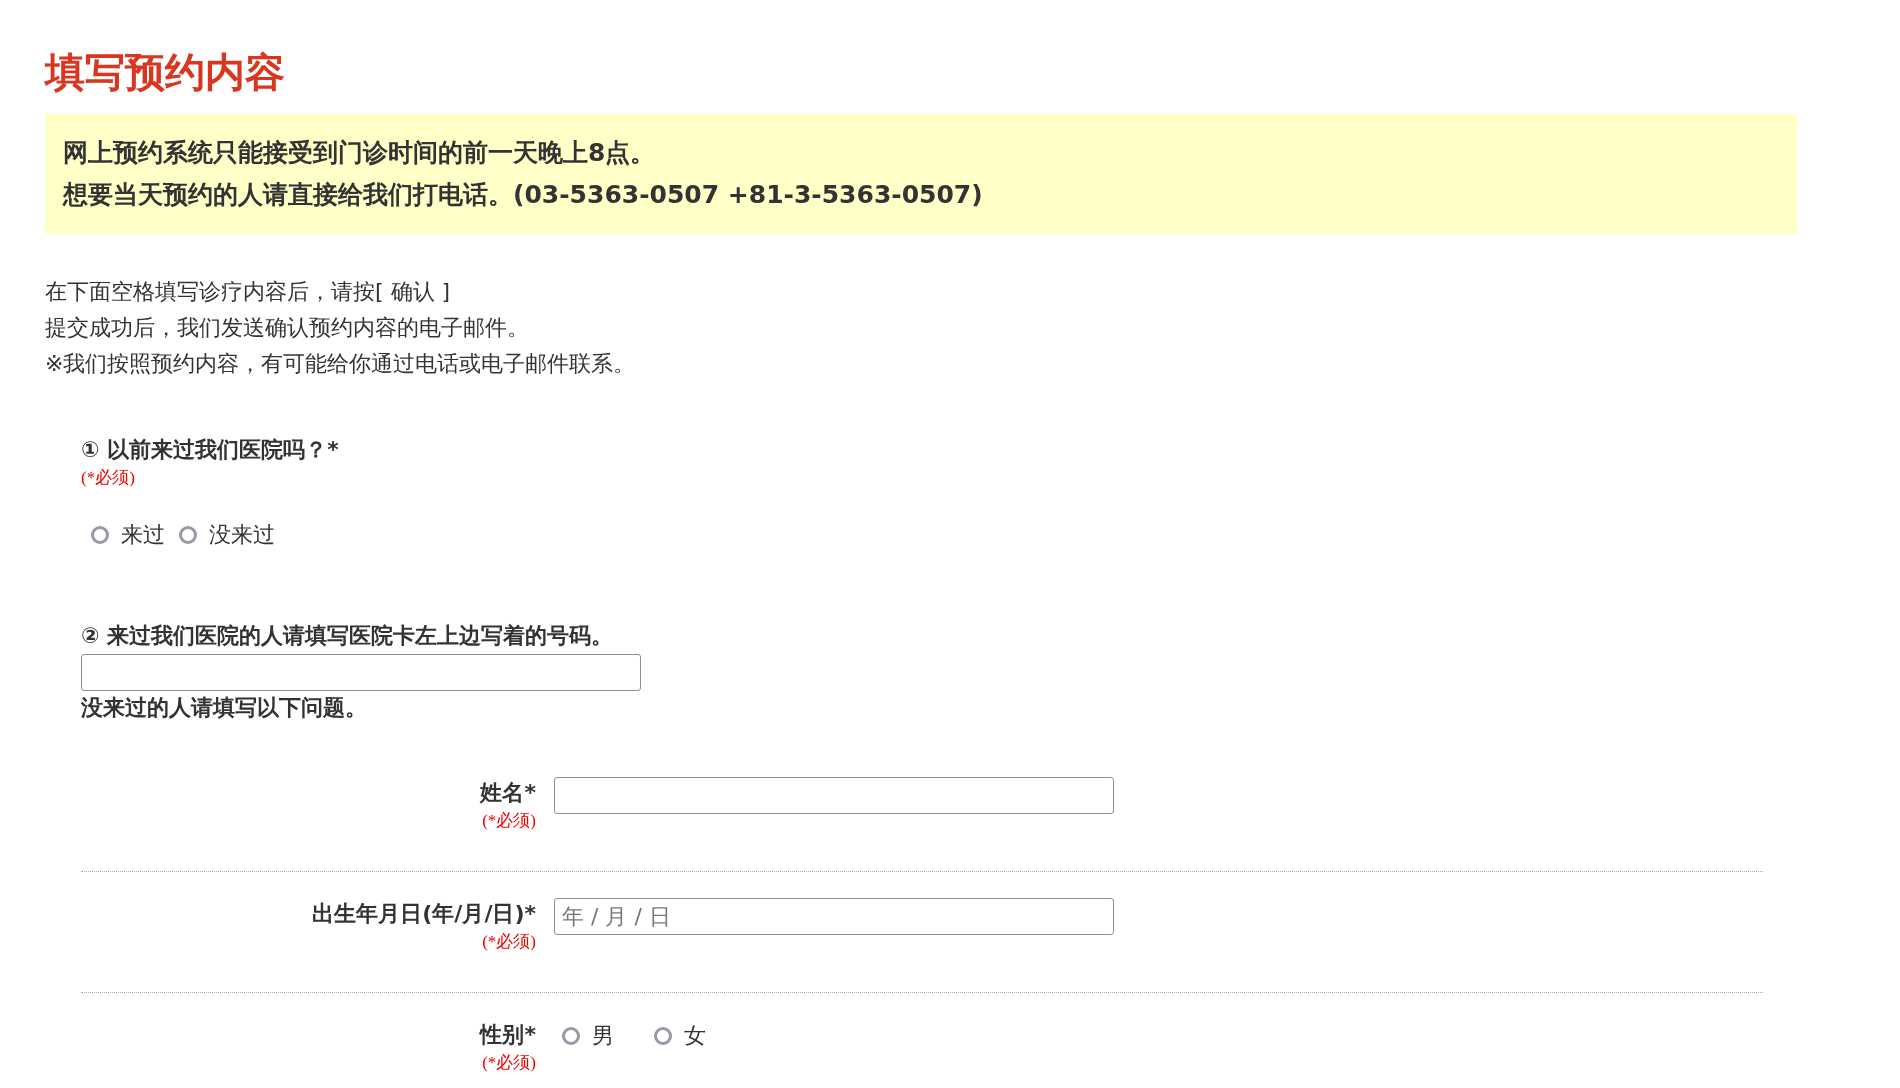 This screenshot has width=1900, height=1088. Describe the element at coordinates (248, 292) in the screenshot. I see `intro-text: 在下面空格填写诊疗内容后，请按[ 确认 ]` at that location.